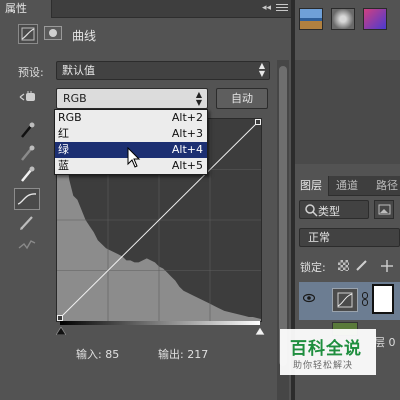 The image size is (400, 400). What do you see at coordinates (27, 130) in the screenshot?
I see `black-point-eyedropper-icon` at bounding box center [27, 130].